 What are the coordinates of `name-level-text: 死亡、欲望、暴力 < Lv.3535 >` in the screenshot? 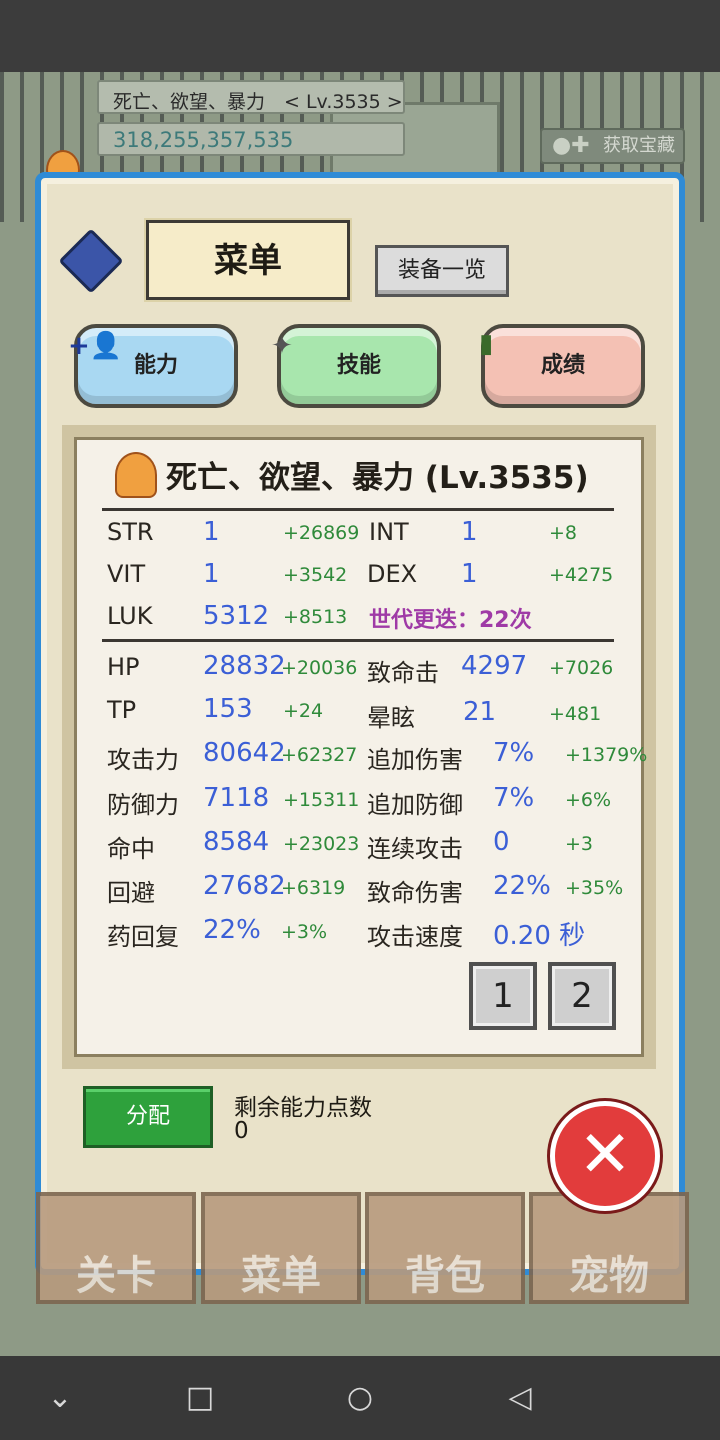 It's located at (258, 102).